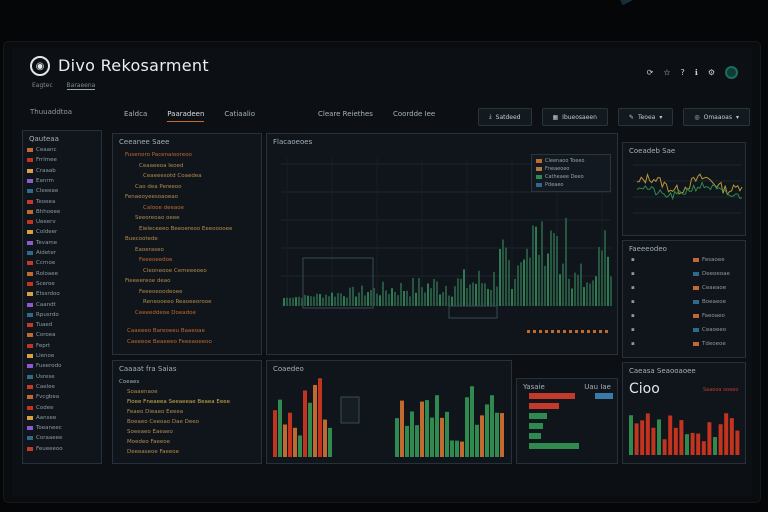  I want to click on list-item: Boeaeoe, so click(709, 302).